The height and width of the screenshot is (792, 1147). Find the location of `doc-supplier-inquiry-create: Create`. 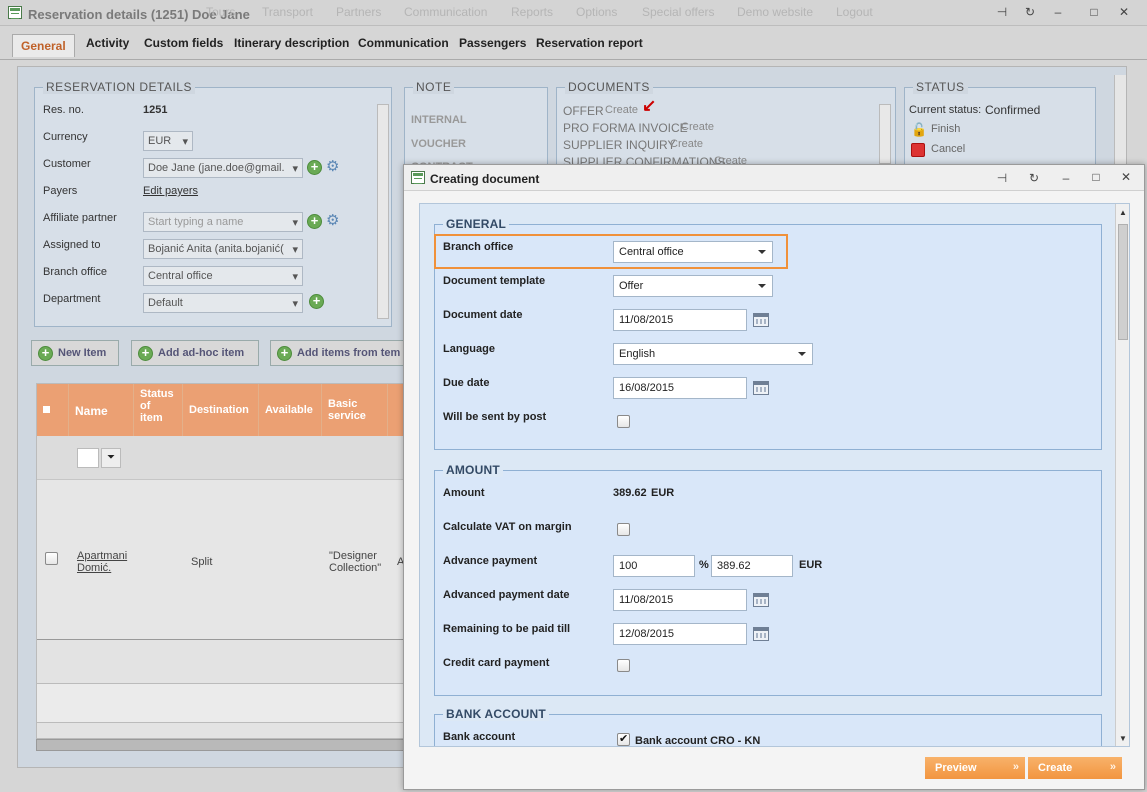

doc-supplier-inquiry-create: Create is located at coordinates (686, 144).